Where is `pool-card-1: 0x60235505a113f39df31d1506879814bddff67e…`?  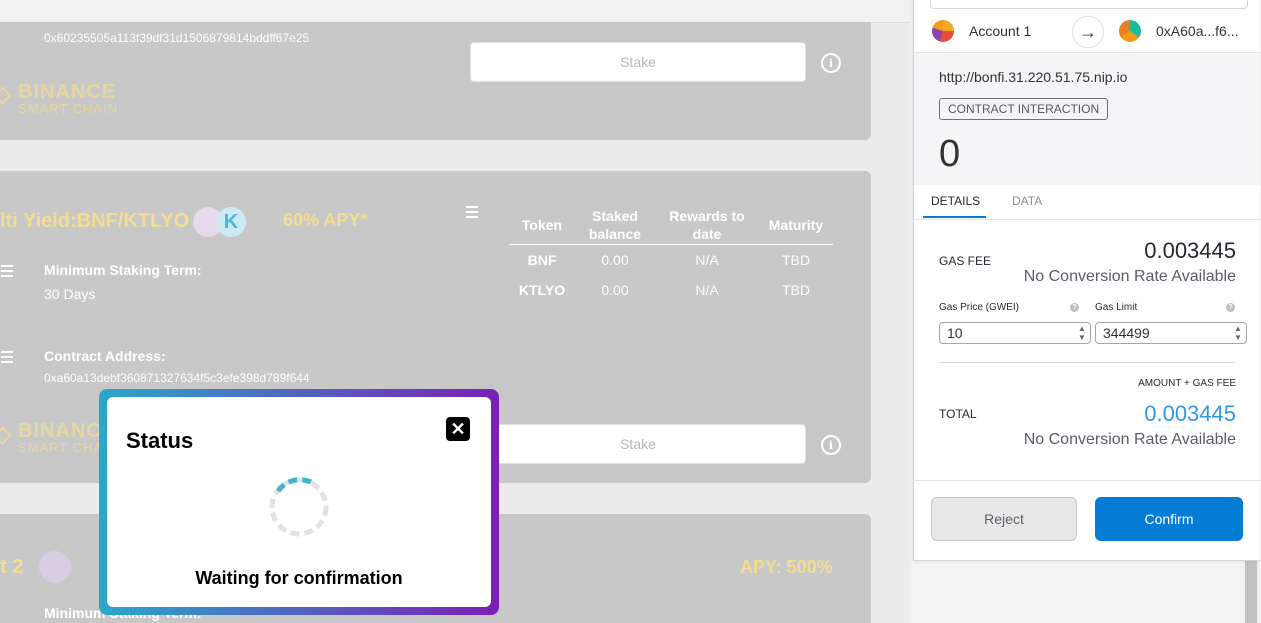
pool-card-1: 0x60235505a113f39df31d1506879814bddff67e… is located at coordinates (435, 81).